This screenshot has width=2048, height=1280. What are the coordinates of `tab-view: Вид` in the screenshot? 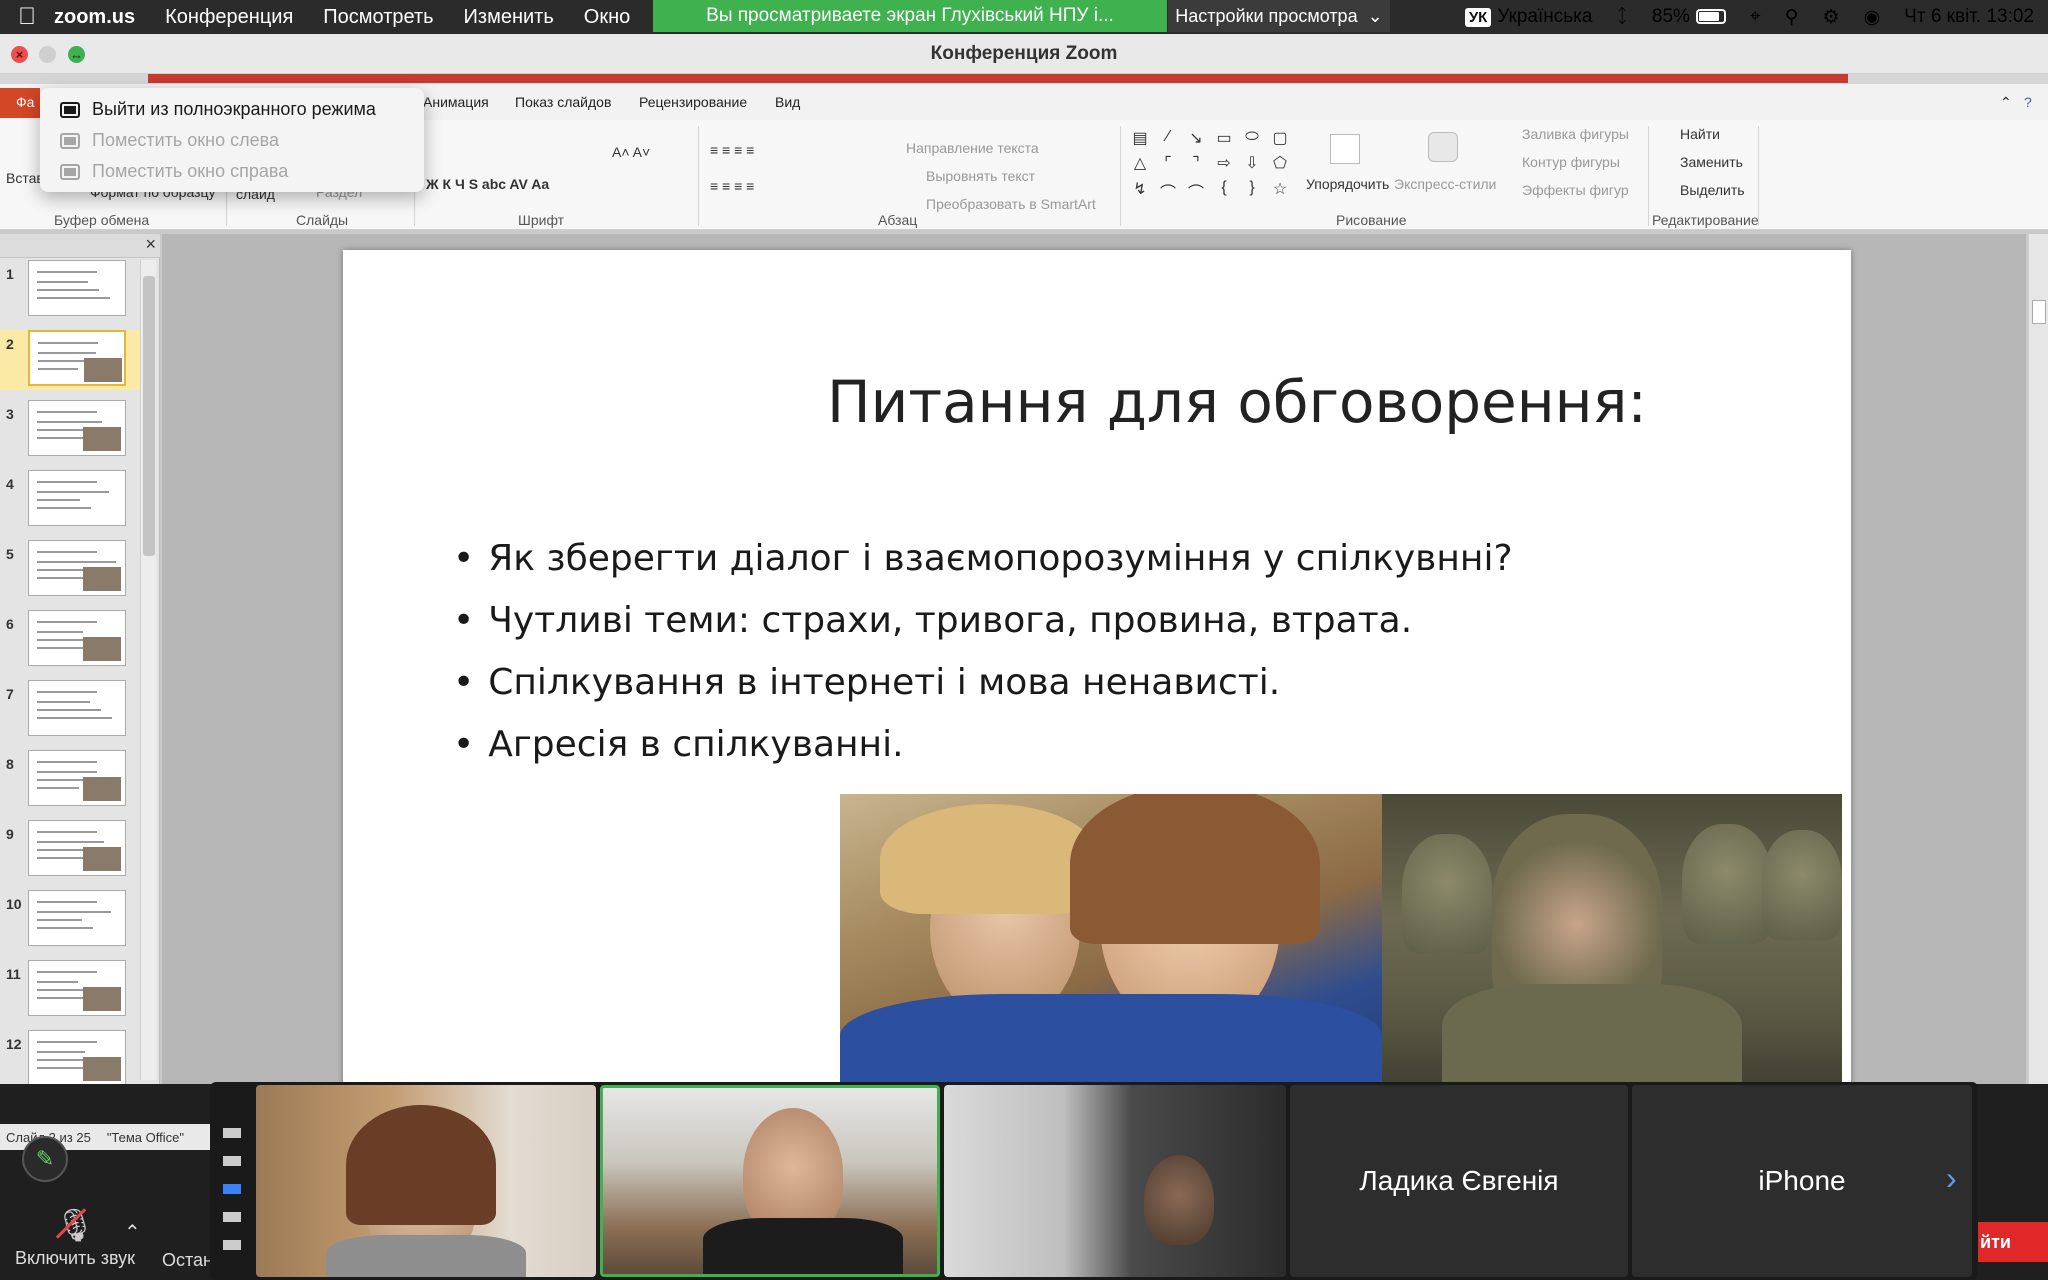 It's located at (788, 102).